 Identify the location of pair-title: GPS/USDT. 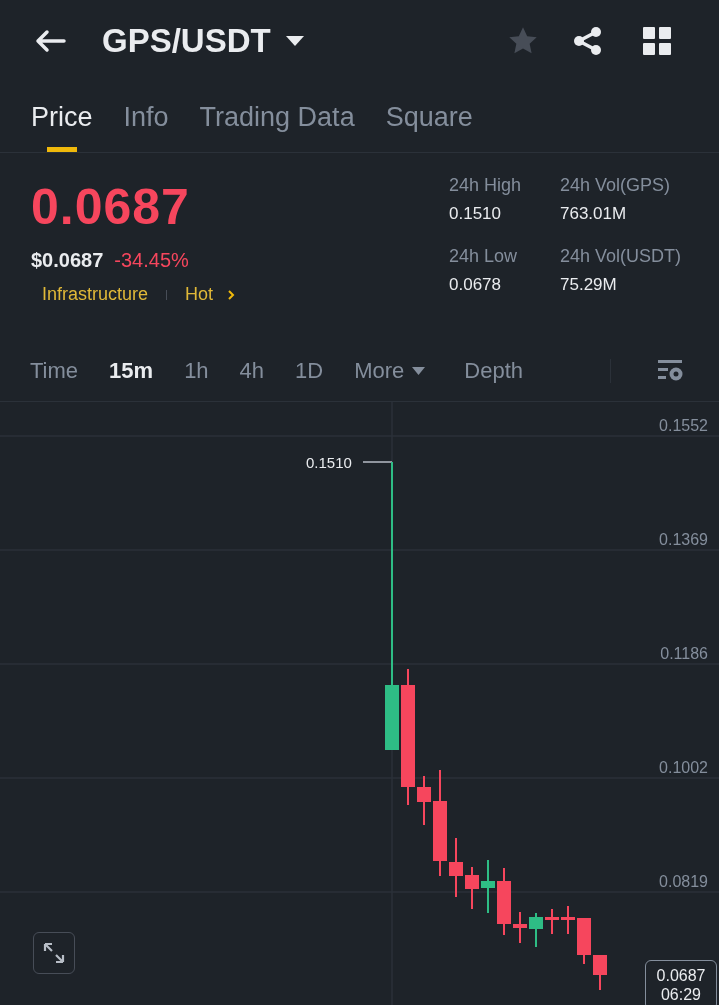
(186, 41).